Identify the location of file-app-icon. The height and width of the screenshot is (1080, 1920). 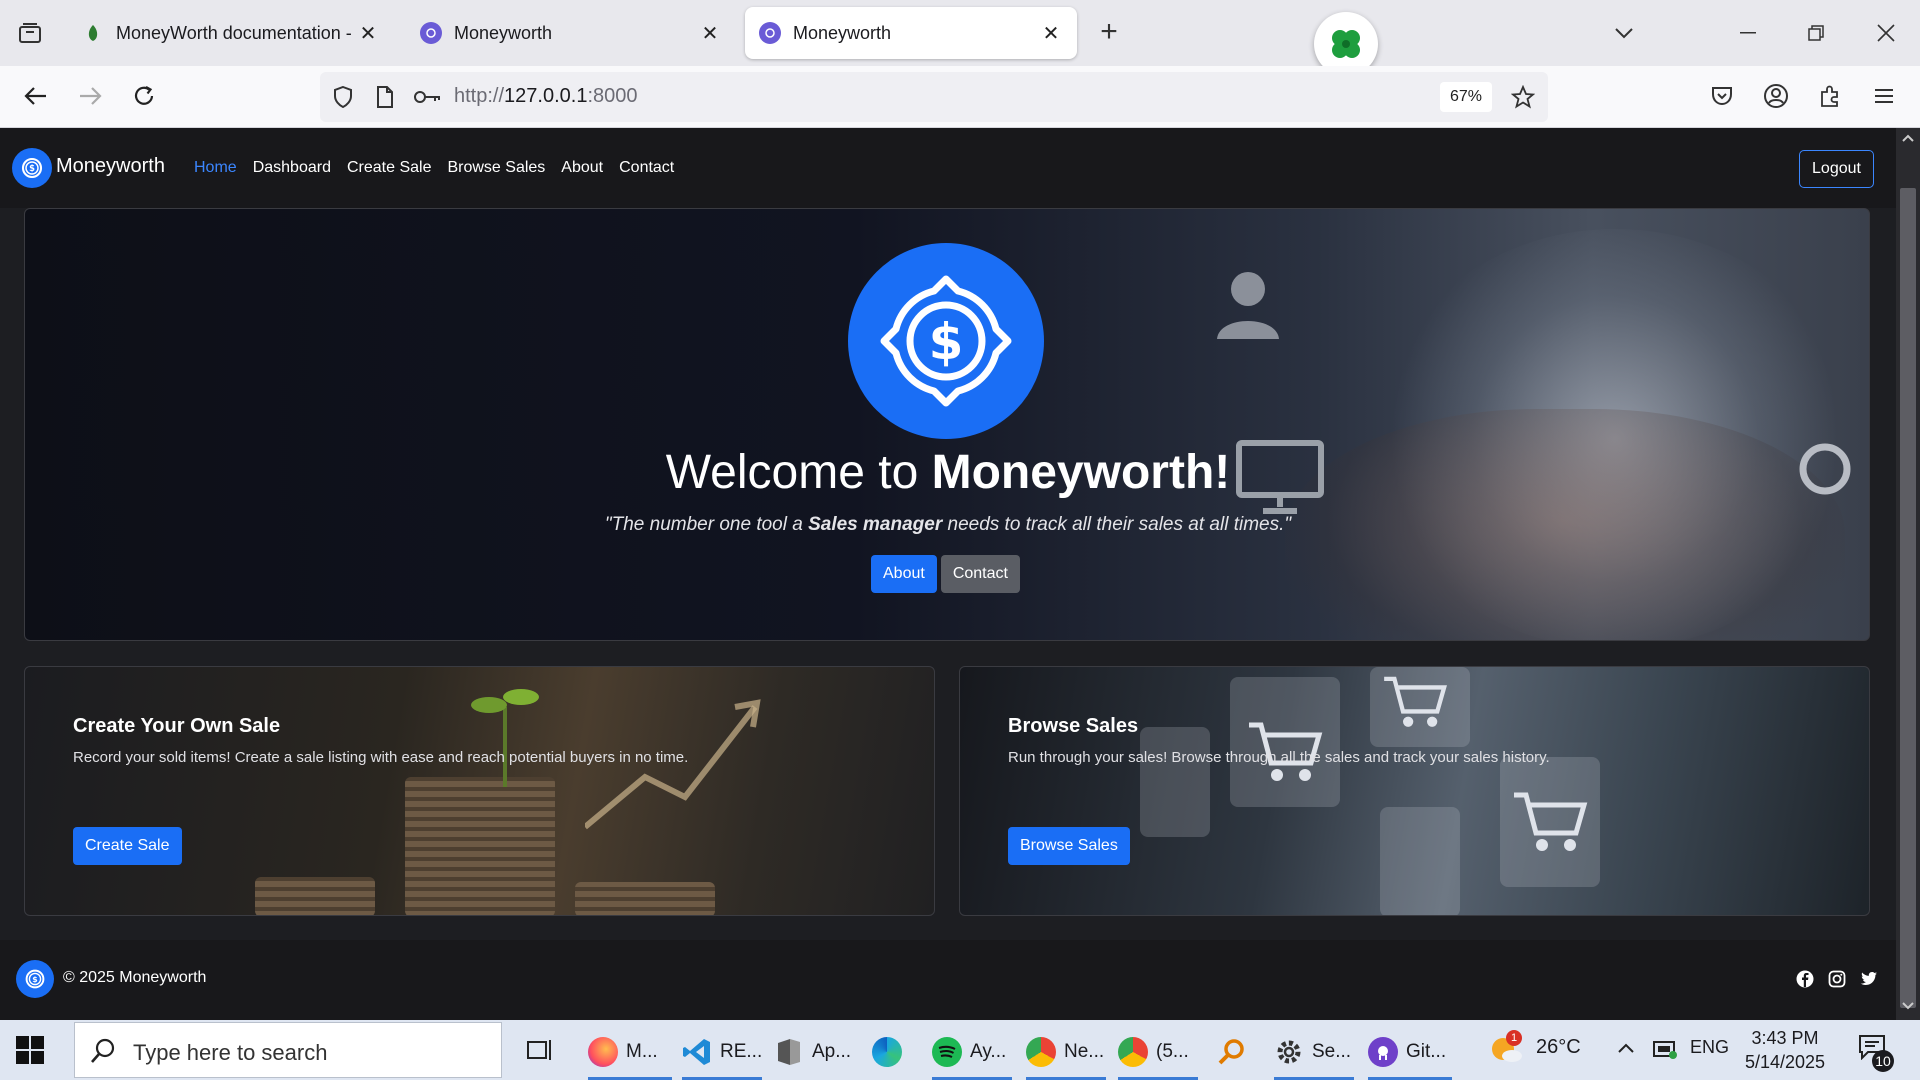
(789, 1052).